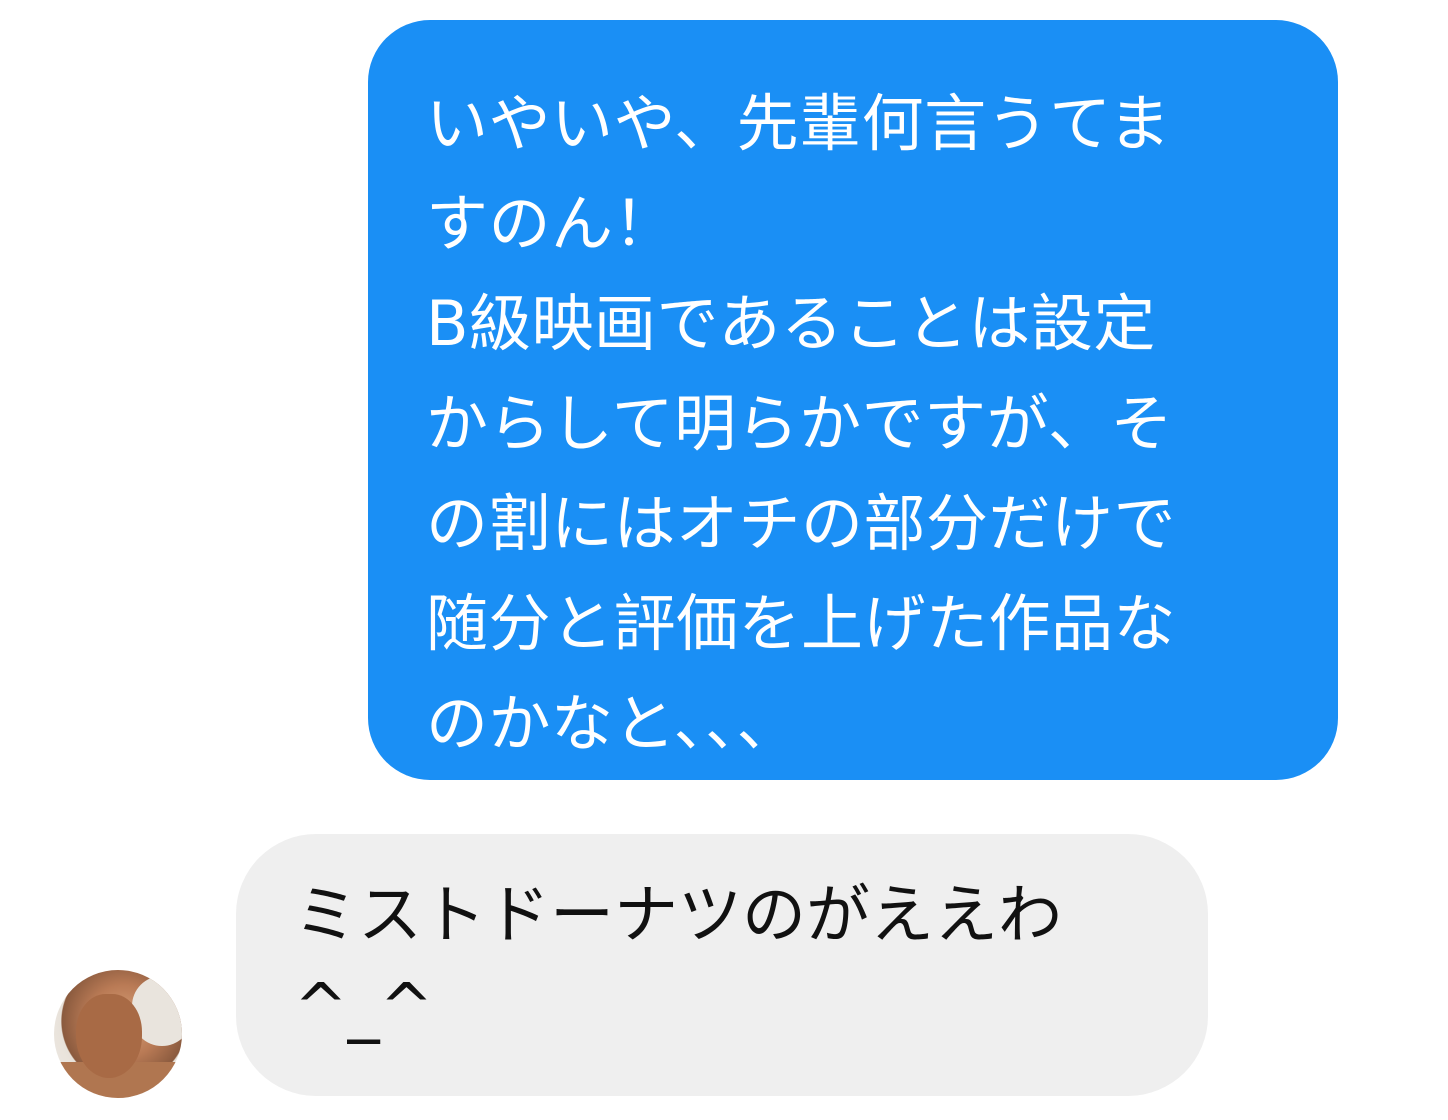 The width and height of the screenshot is (1448, 1120). I want to click on outgoing-message-line: からして明らかですが、そ, so click(799, 423).